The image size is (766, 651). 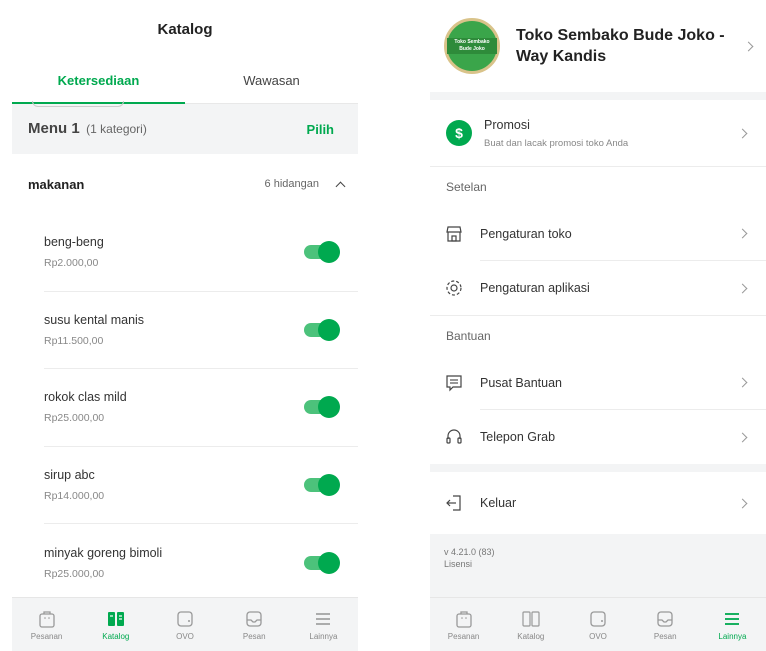 What do you see at coordinates (85, 397) in the screenshot?
I see `item-name: rokok clas mild` at bounding box center [85, 397].